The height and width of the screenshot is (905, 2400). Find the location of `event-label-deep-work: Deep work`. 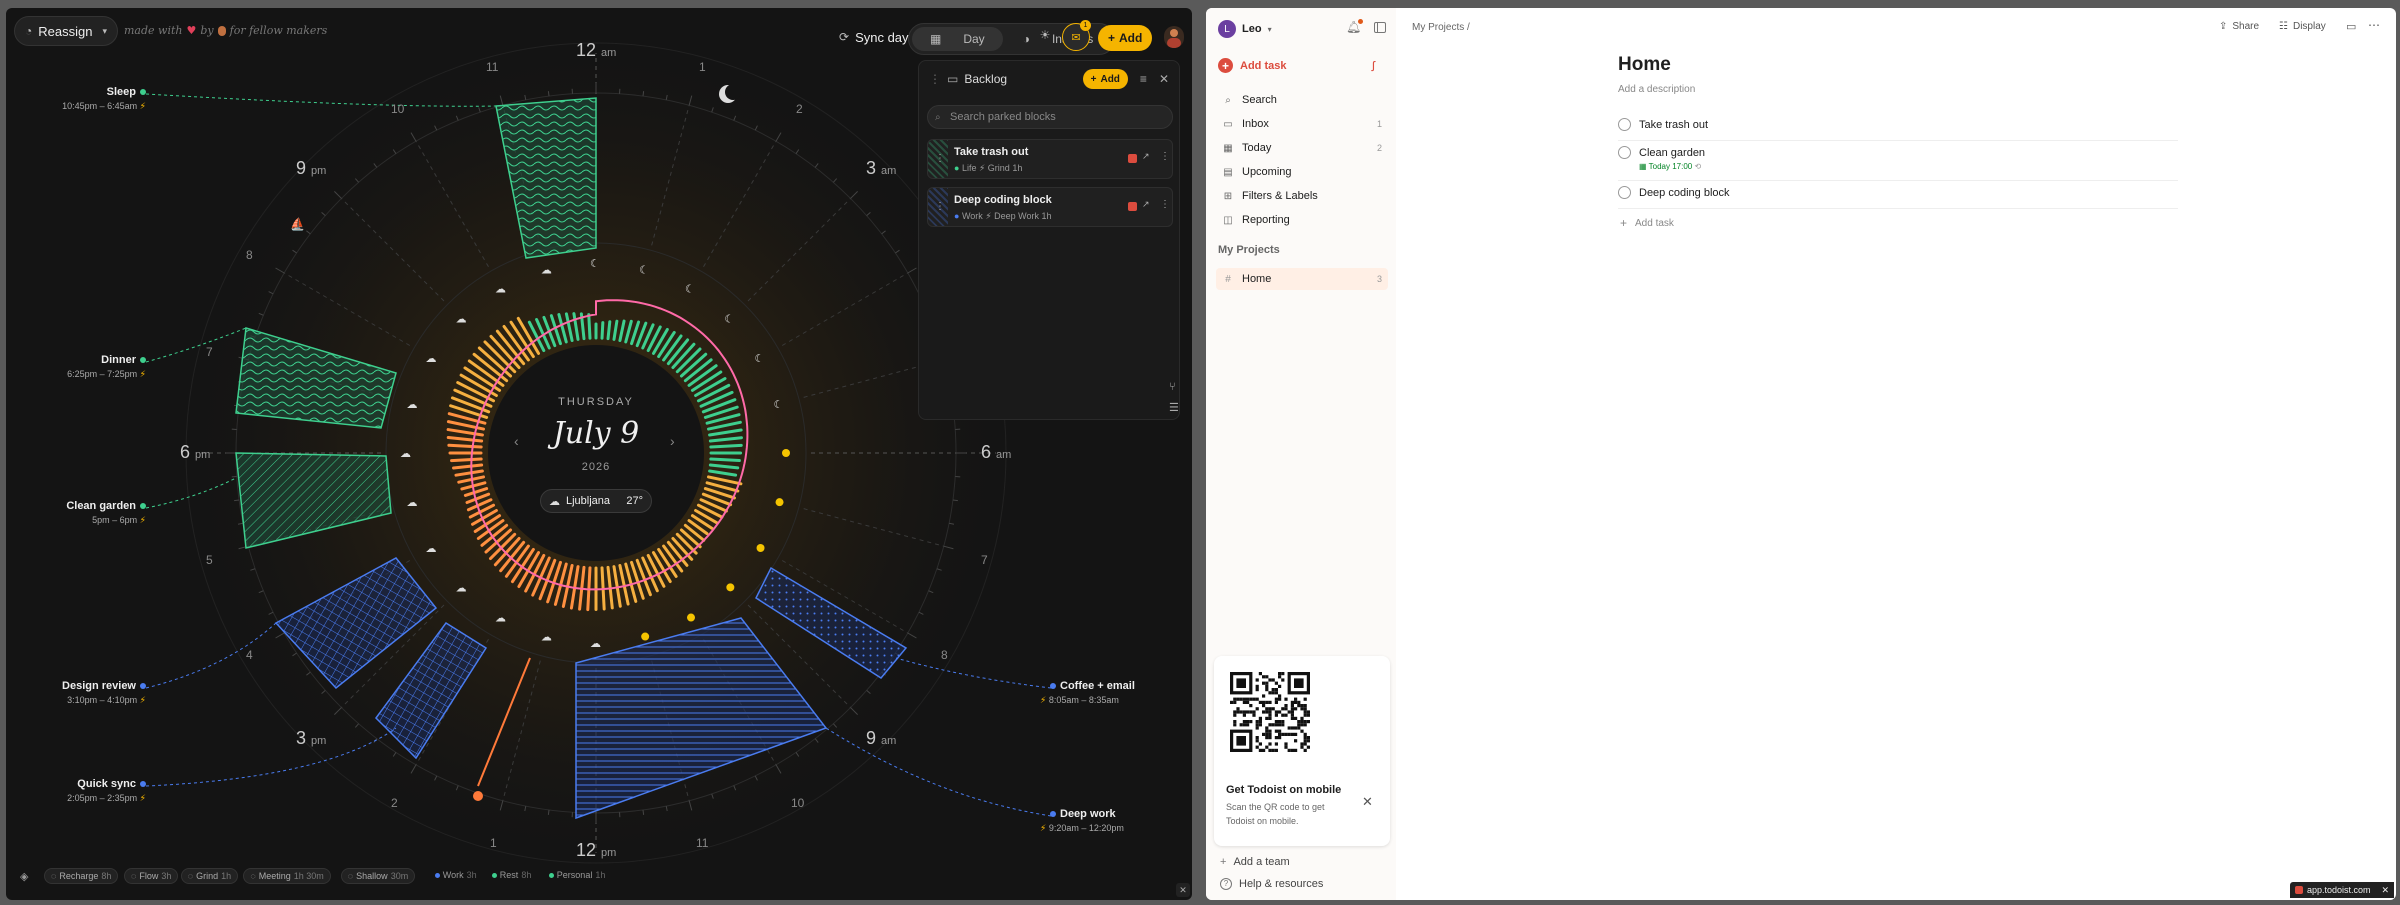

event-label-deep-work: Deep work is located at coordinates (1110, 814).